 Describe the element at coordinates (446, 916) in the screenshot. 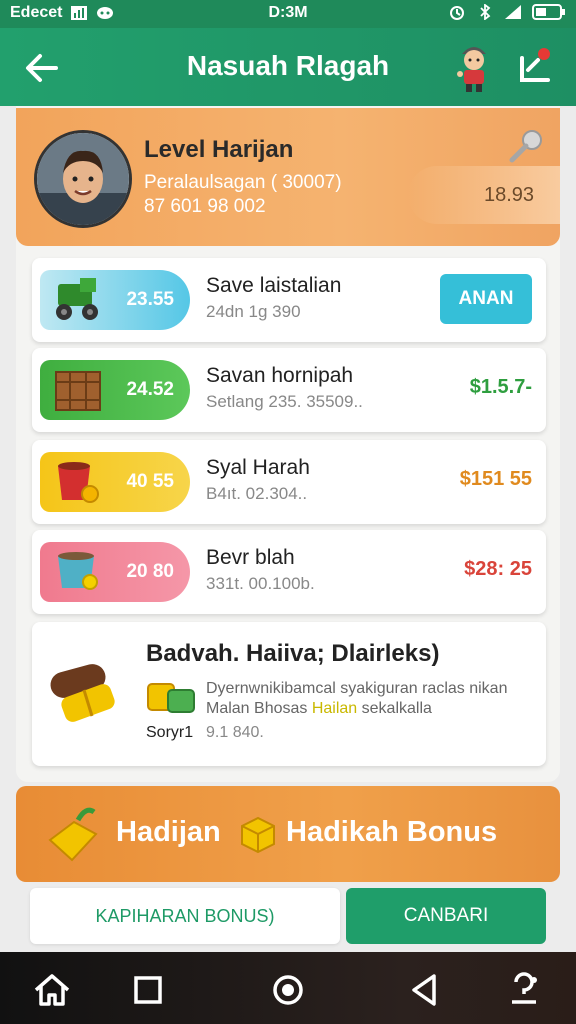

I see `confirm-button: CANBARI` at that location.